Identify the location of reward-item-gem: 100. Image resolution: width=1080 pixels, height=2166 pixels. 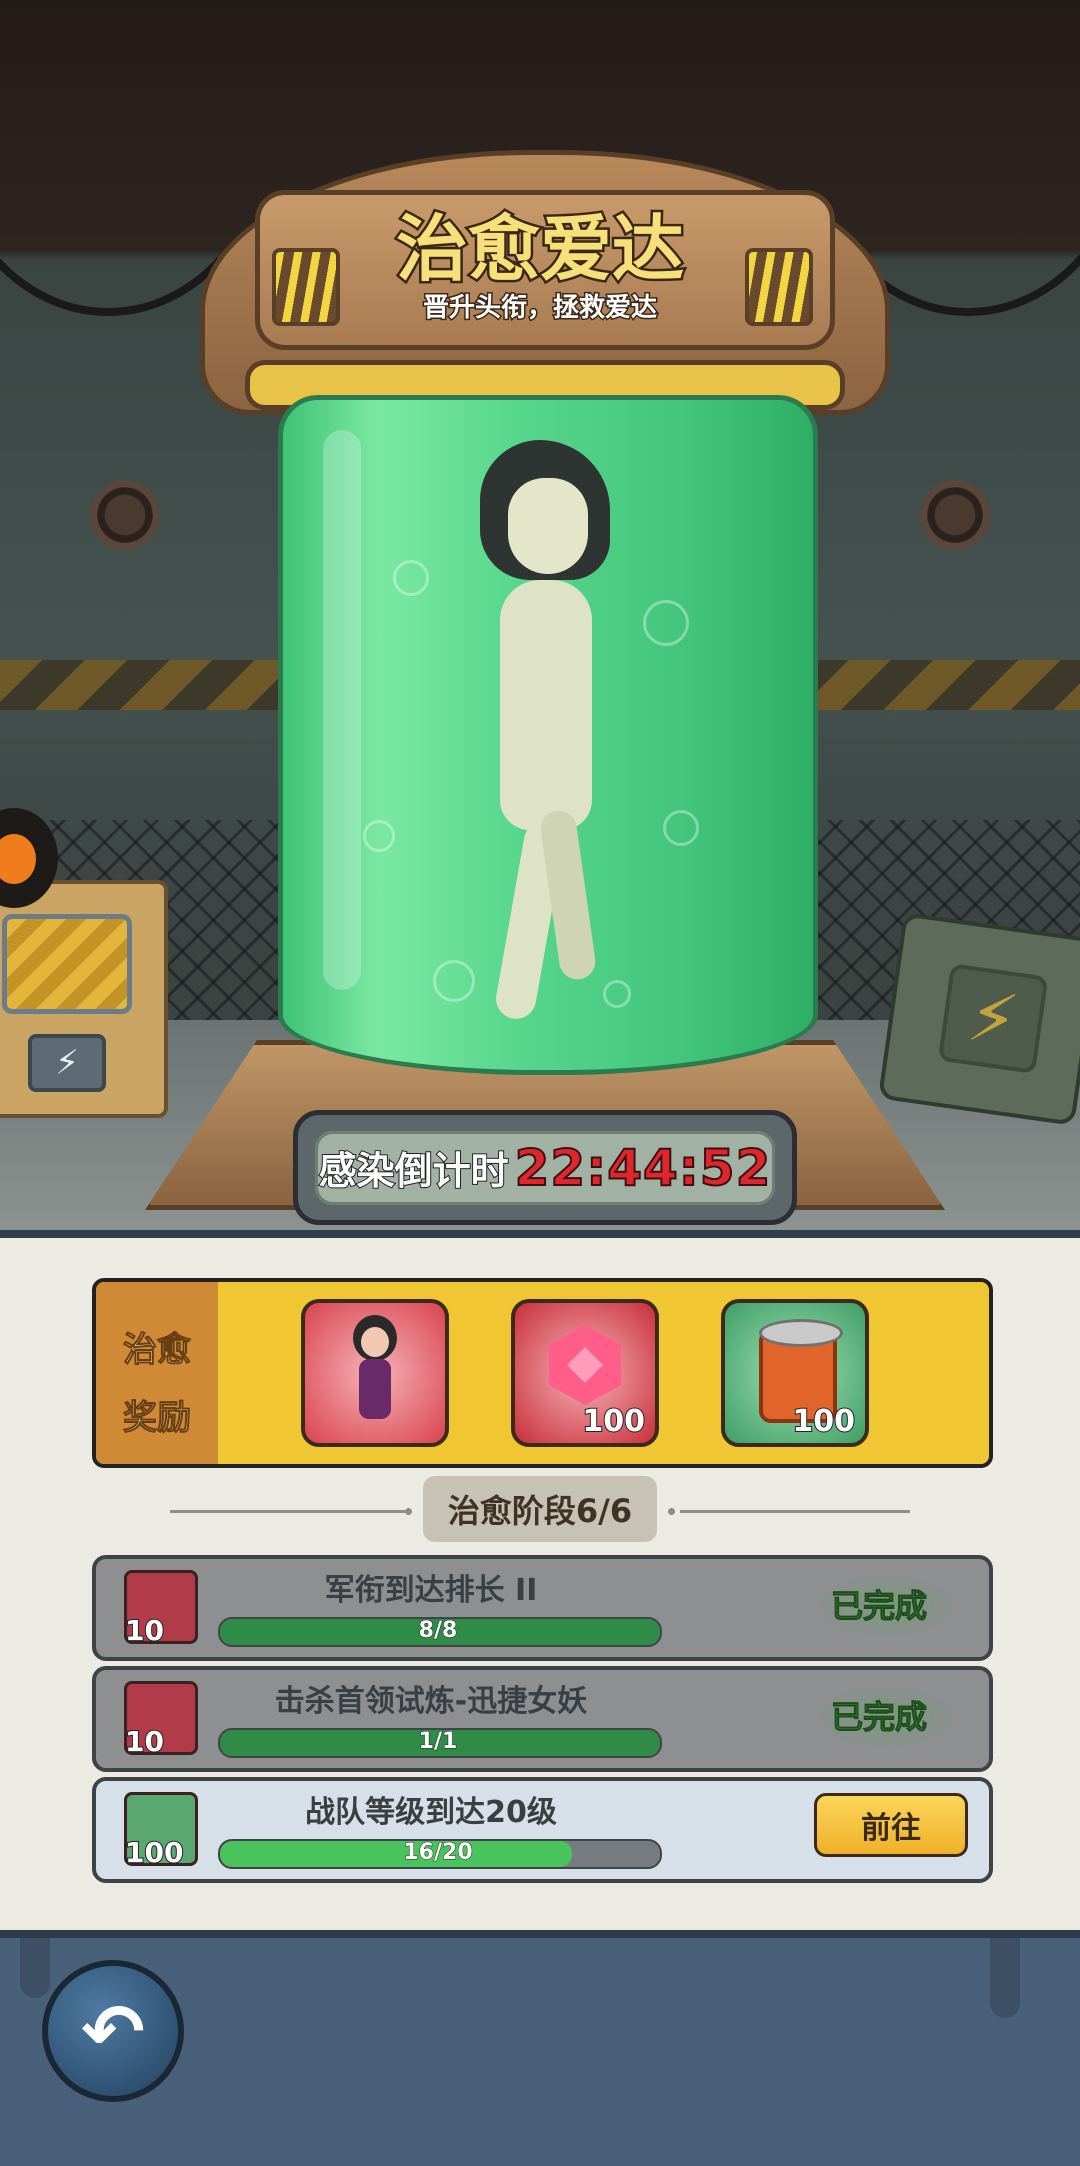
(585, 1373).